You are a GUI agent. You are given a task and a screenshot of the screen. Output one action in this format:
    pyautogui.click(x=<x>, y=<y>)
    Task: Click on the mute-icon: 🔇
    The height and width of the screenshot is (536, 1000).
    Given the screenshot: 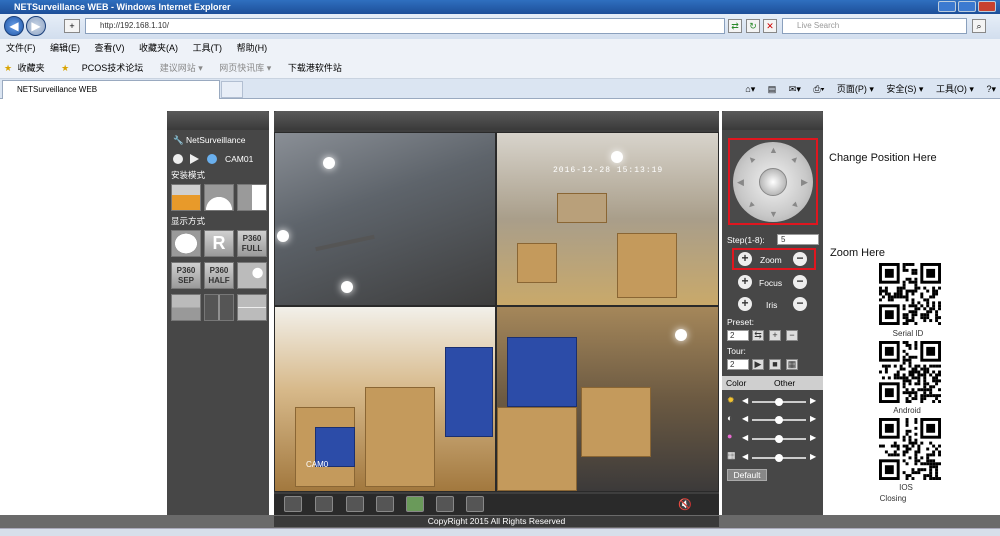 What is the action you would take?
    pyautogui.click(x=685, y=504)
    